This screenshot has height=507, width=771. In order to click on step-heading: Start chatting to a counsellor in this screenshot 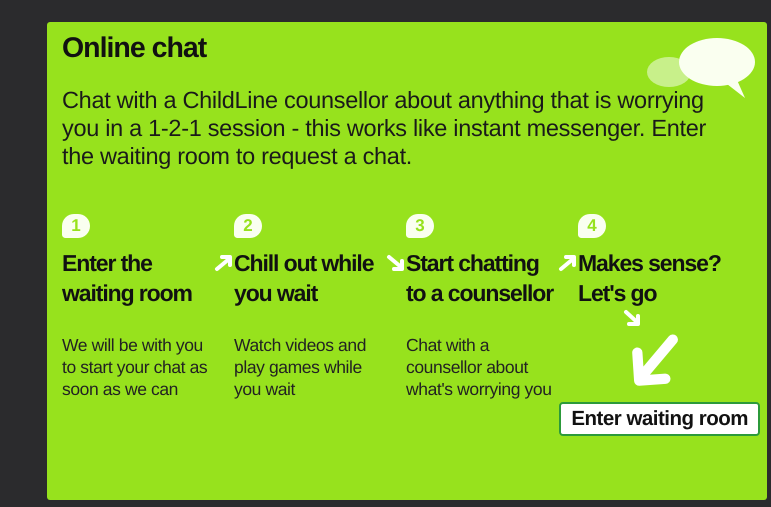, I will do `click(480, 278)`.